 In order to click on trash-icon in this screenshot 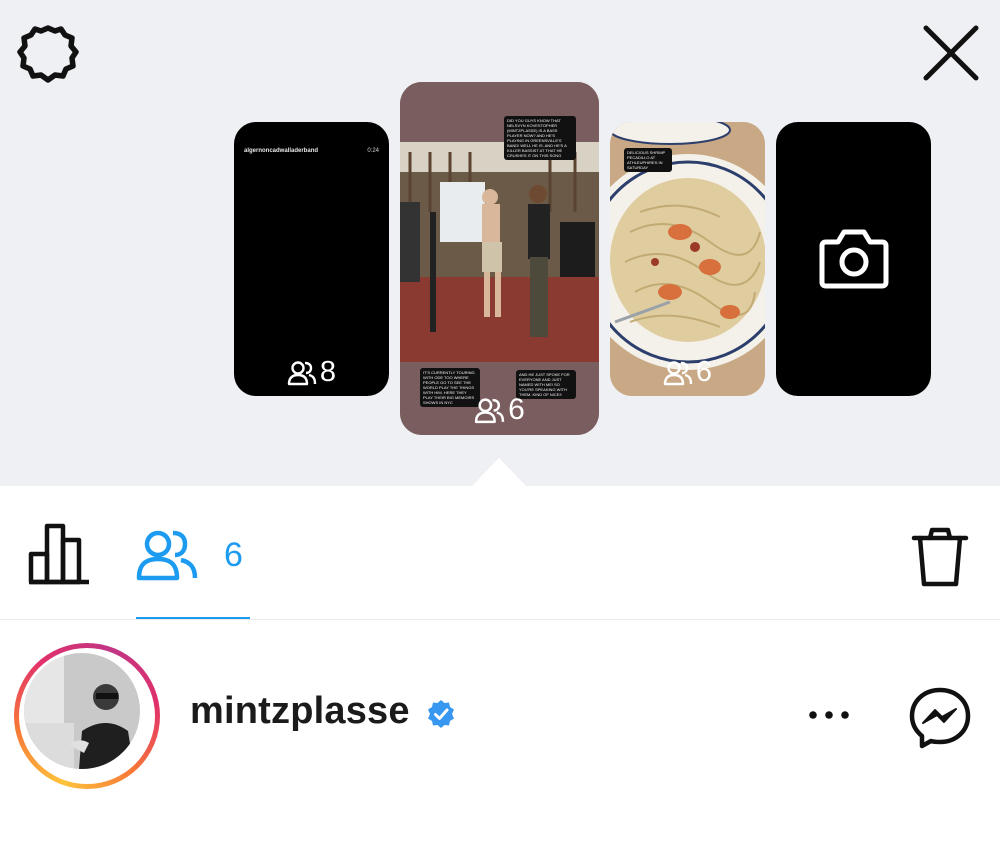, I will do `click(940, 557)`.